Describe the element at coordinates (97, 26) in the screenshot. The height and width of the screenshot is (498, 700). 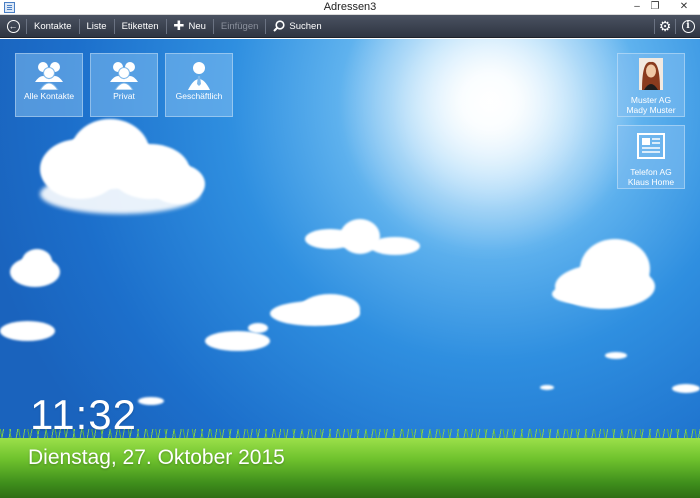
I see `list-button: Liste` at that location.